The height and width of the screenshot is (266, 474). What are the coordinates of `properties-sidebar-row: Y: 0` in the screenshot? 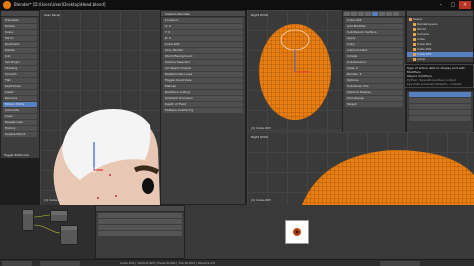 It's located at (203, 32).